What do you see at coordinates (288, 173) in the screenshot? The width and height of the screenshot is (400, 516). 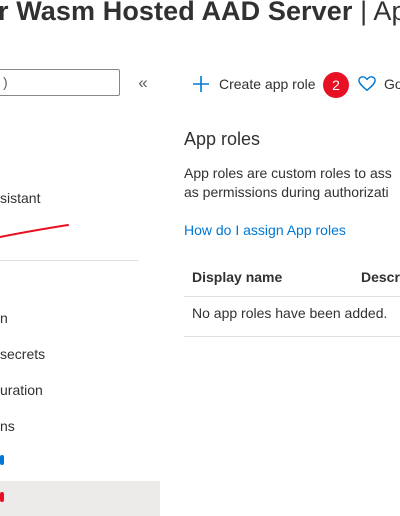 I see `description-line-1: App roles are custom roles to ass` at bounding box center [288, 173].